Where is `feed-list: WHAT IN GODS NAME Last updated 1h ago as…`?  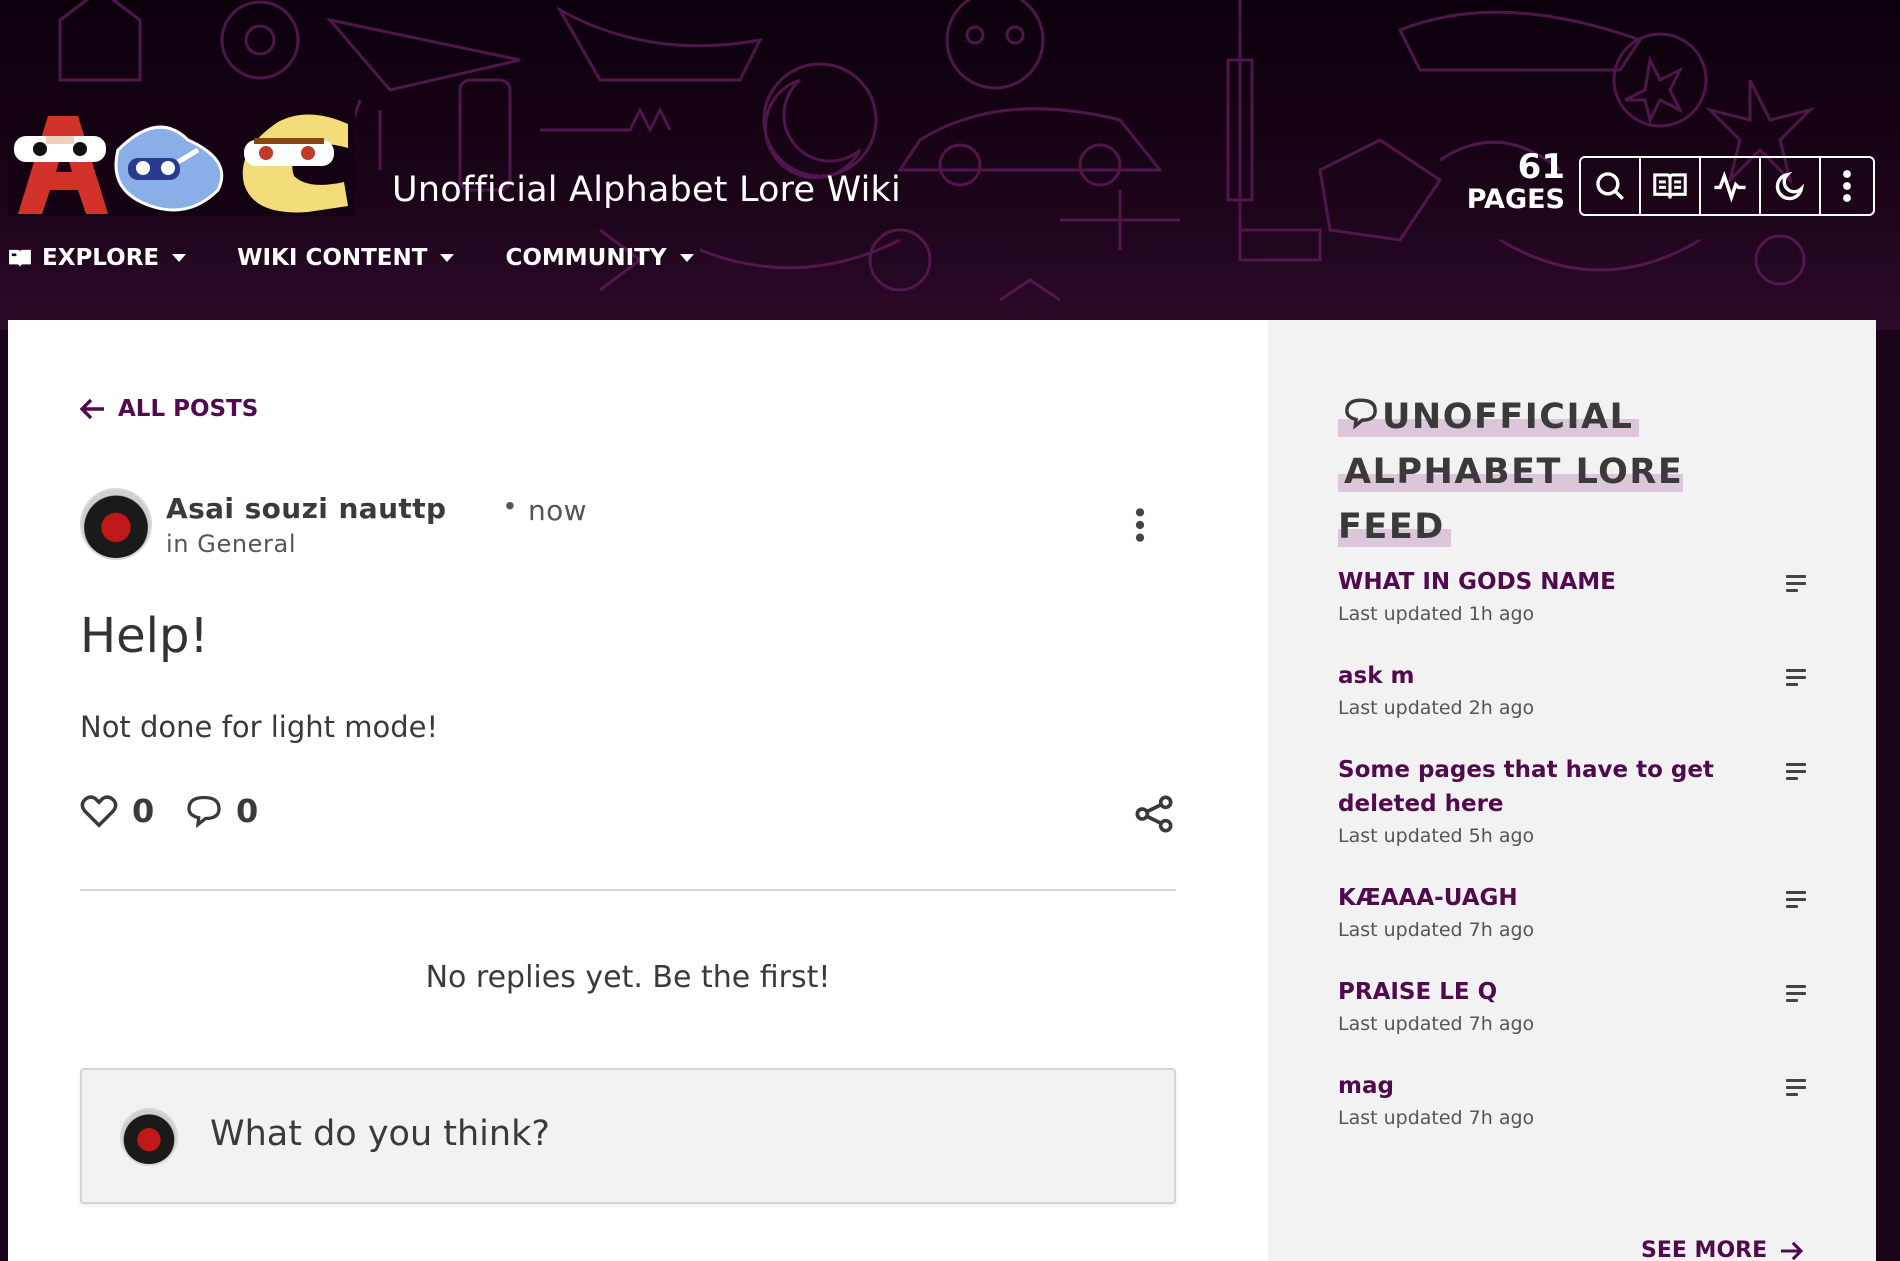 feed-list: WHAT IN GODS NAME Last updated 1h ago as… is located at coordinates (1573, 864).